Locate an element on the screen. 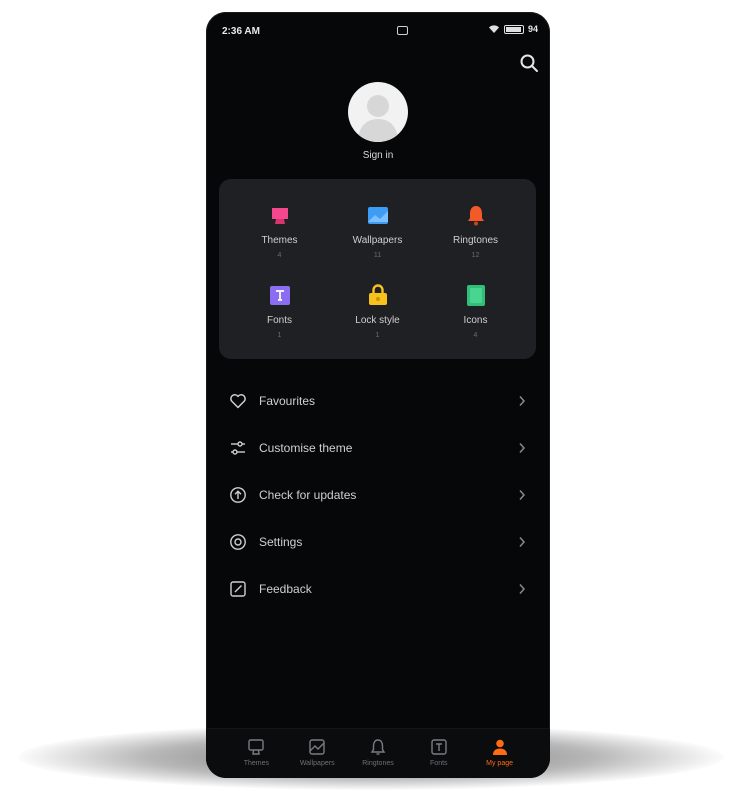 Image resolution: width=742 pixels, height=791 pixels. ringtones-tab-icon is located at coordinates (378, 747).